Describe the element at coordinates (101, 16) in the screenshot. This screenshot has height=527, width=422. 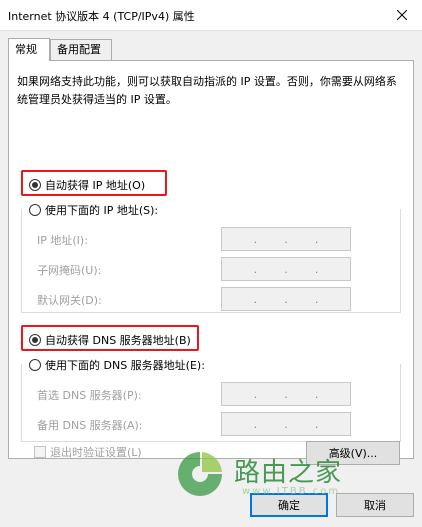
I see `window-title: Internet 协议版本 4 (TCP/IPv4) 属性` at that location.